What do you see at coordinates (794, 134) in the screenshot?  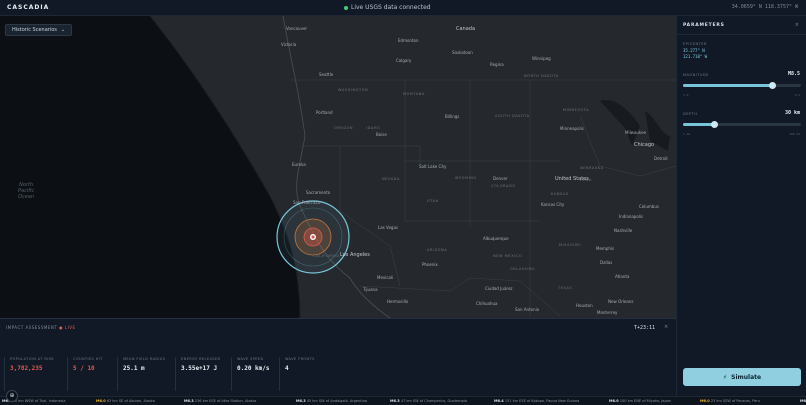 I see `depth-max: 100 km` at bounding box center [794, 134].